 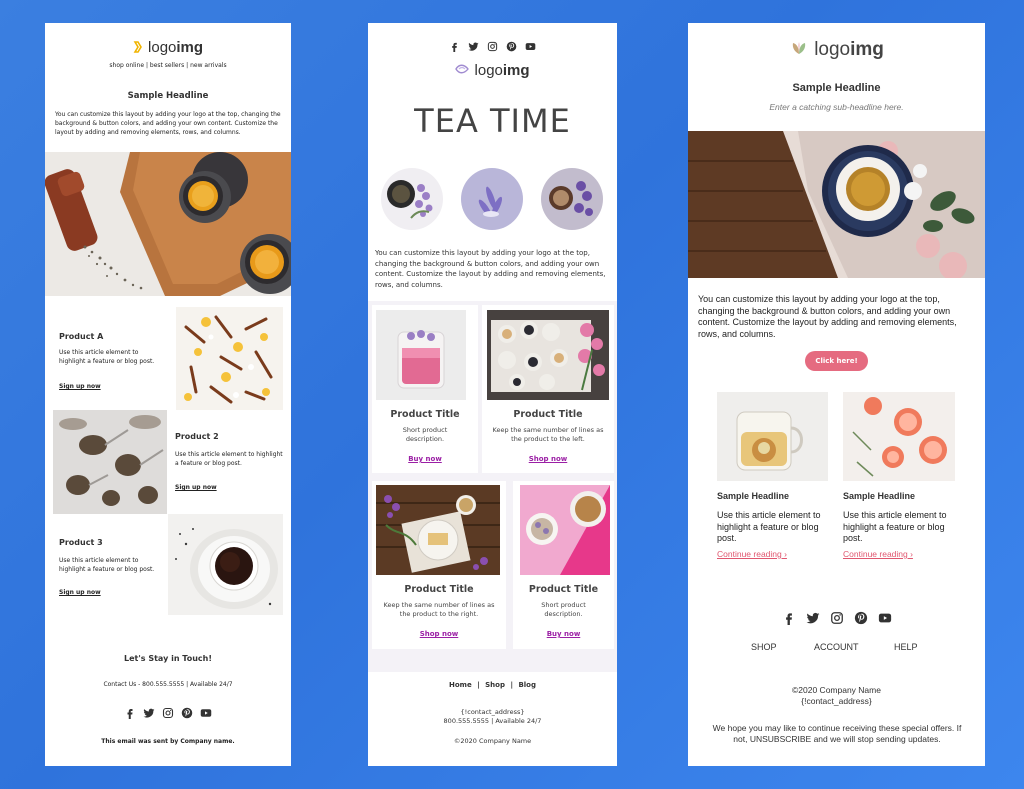 I want to click on product-1-image, so click(x=421, y=355).